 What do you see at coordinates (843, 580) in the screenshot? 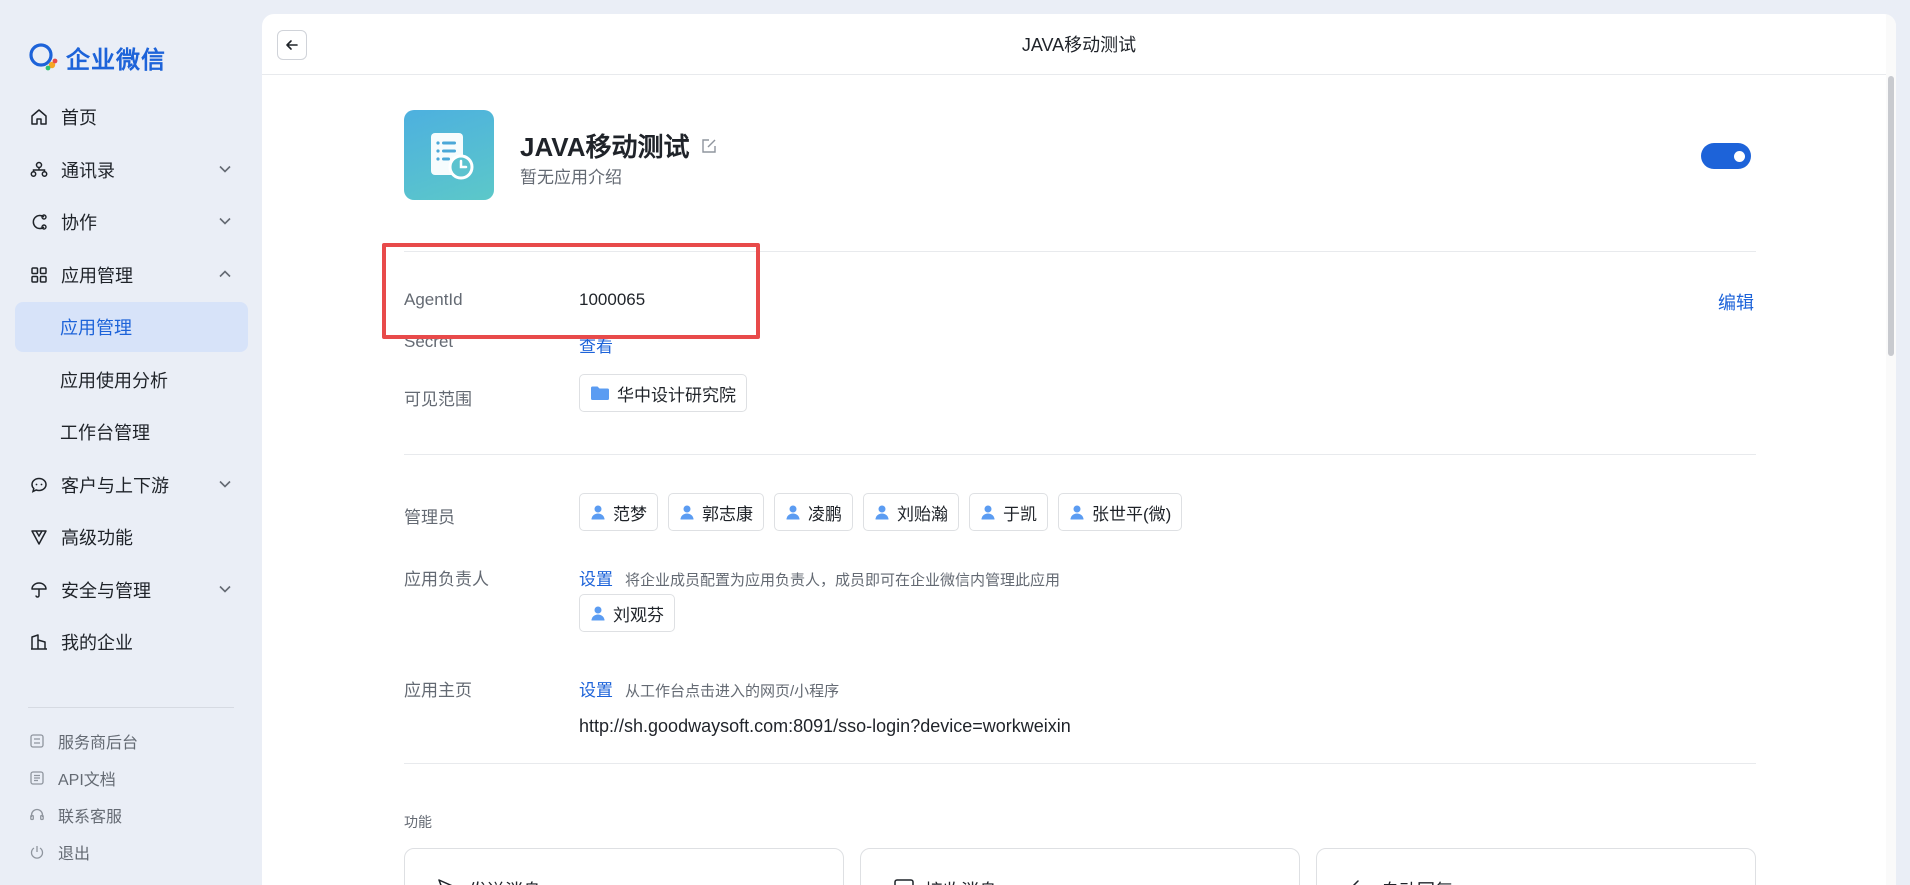
I see `owner-hint: 将企业成员配置为应用负责人，成员即可在企业微信内管理此应用` at bounding box center [843, 580].